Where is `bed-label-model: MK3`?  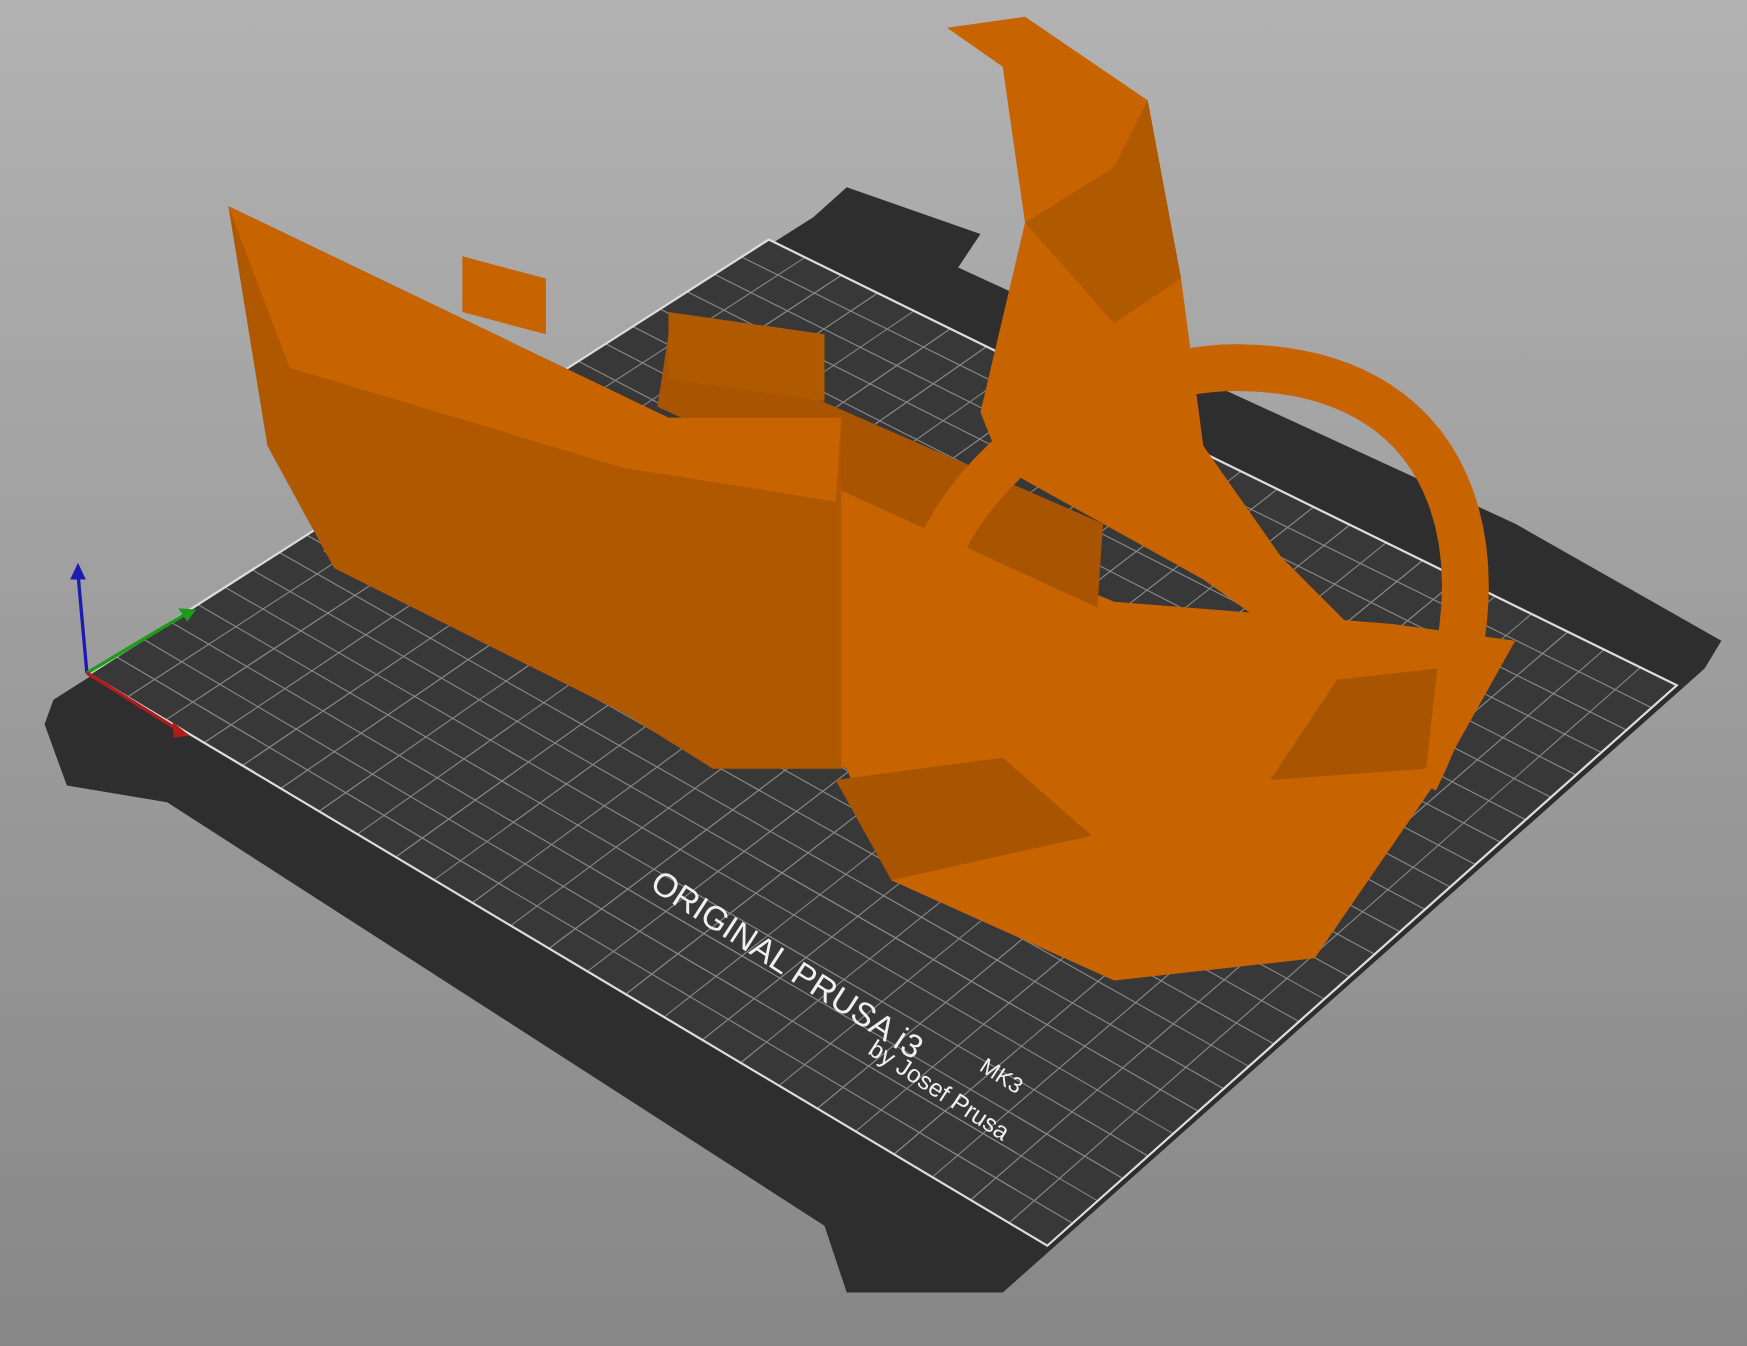 bed-label-model: MK3 is located at coordinates (1001, 1075).